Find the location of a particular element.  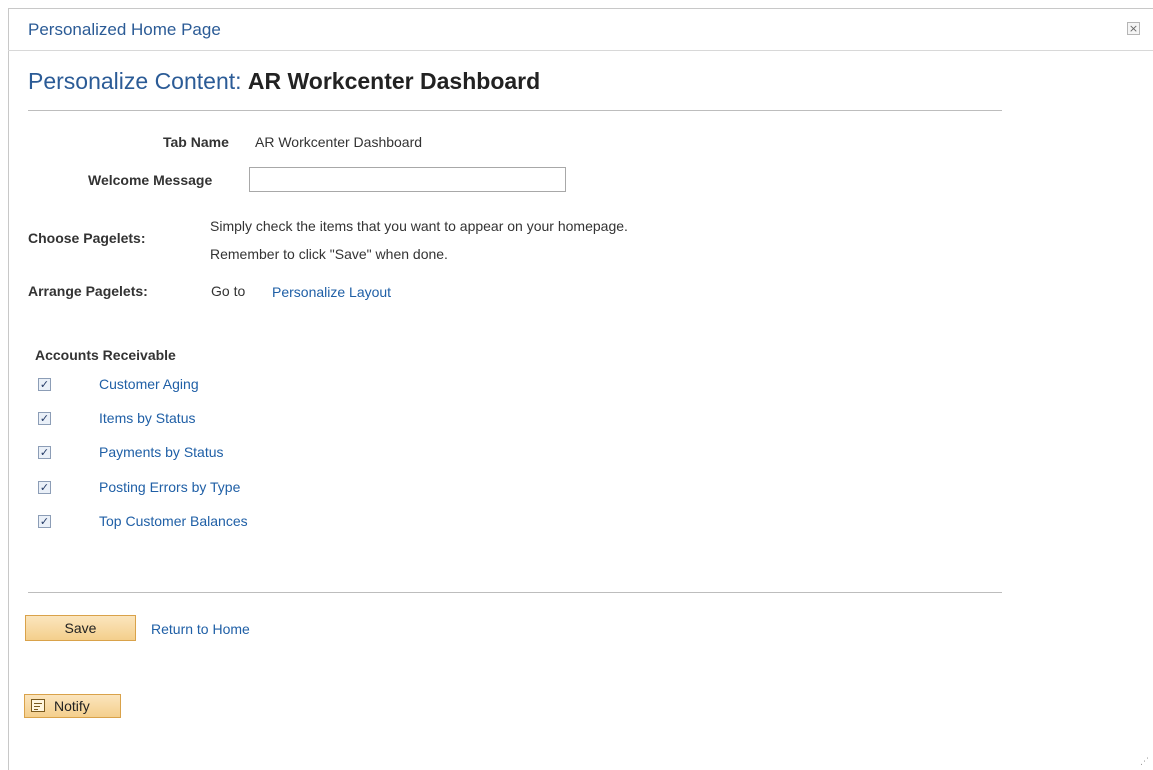

pagelet-items-by-status: Items by Status is located at coordinates (147, 418).